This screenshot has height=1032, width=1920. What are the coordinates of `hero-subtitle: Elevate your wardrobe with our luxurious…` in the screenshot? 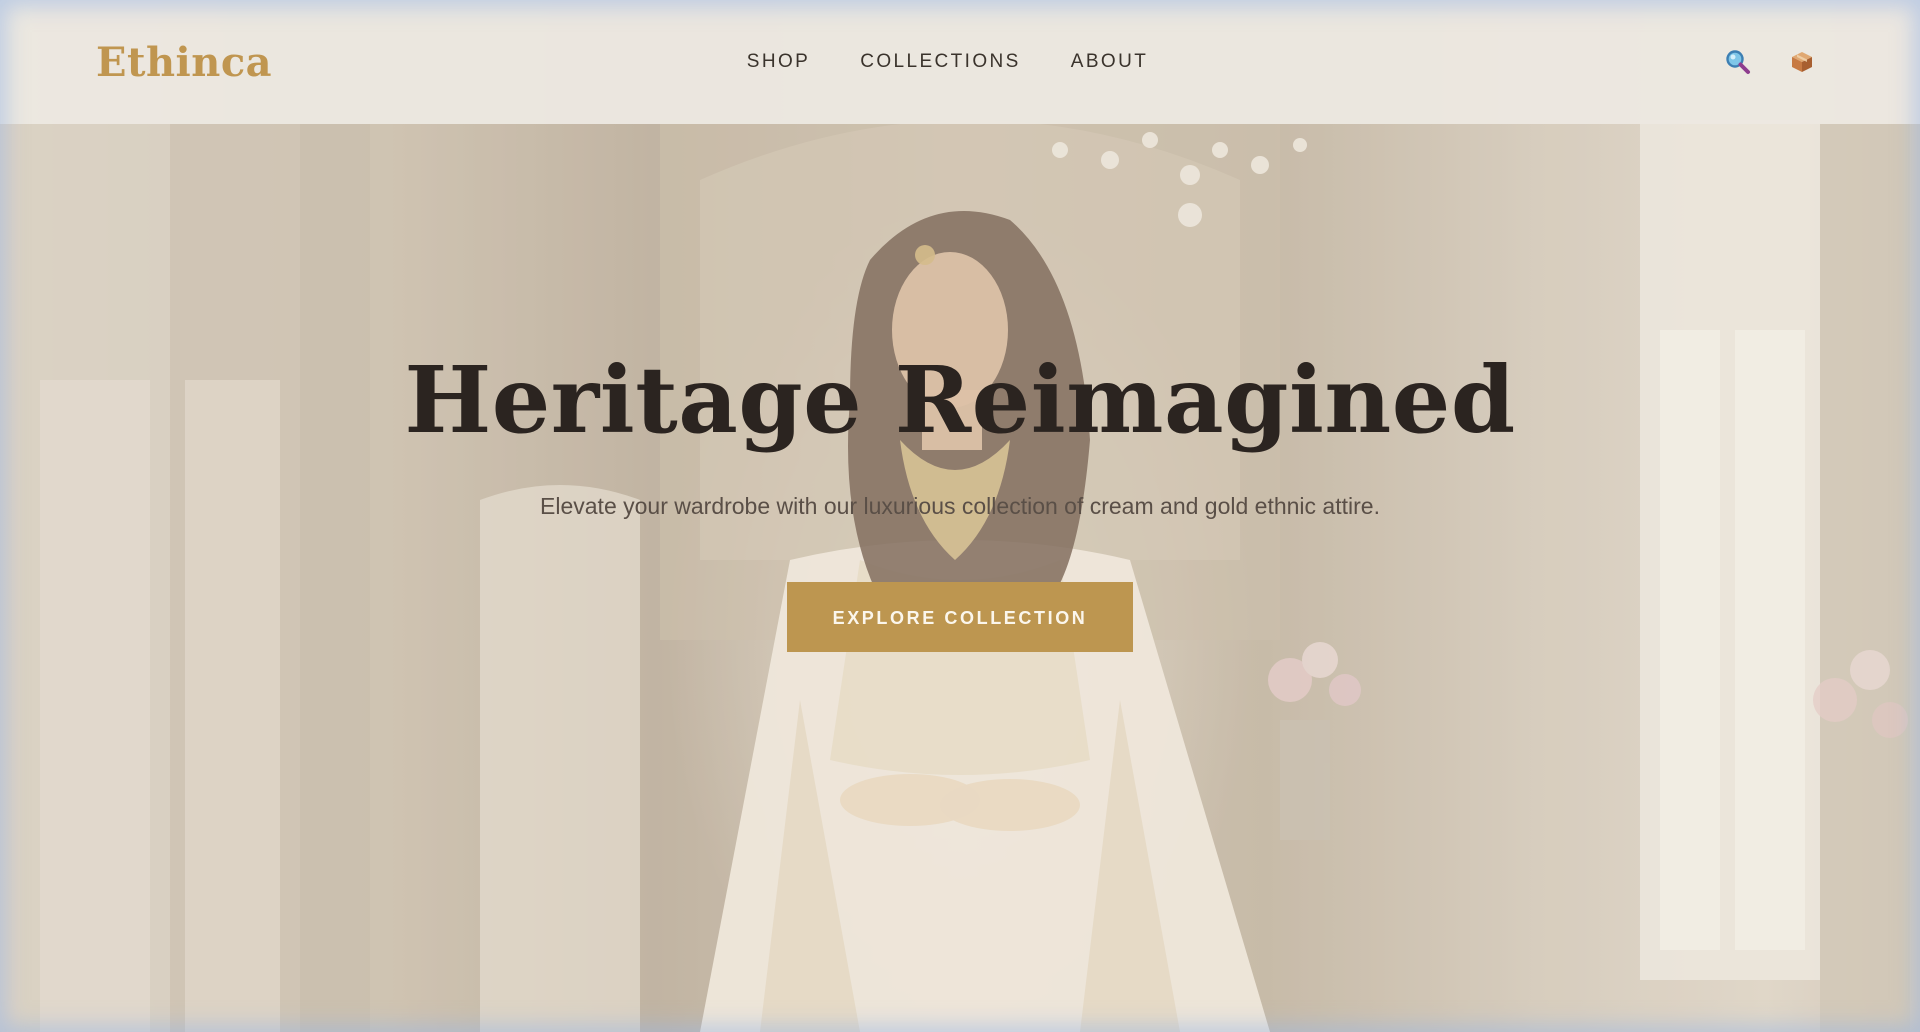 It's located at (960, 506).